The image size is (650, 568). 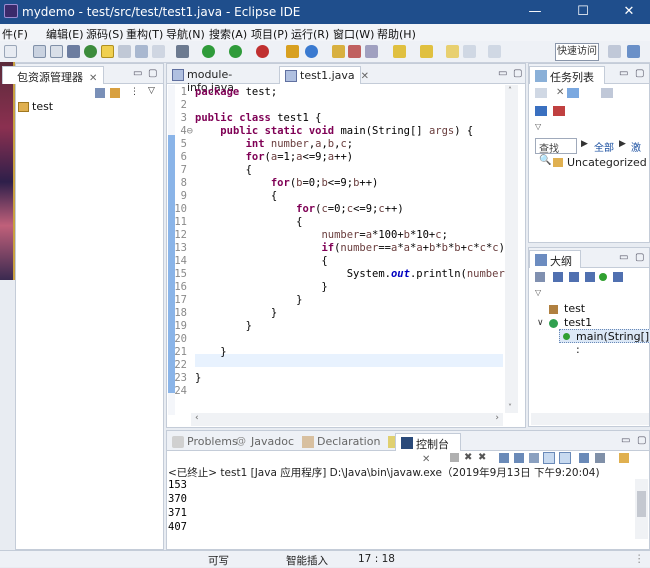 I want to click on scroll-up-icon: ˄, so click(x=510, y=90).